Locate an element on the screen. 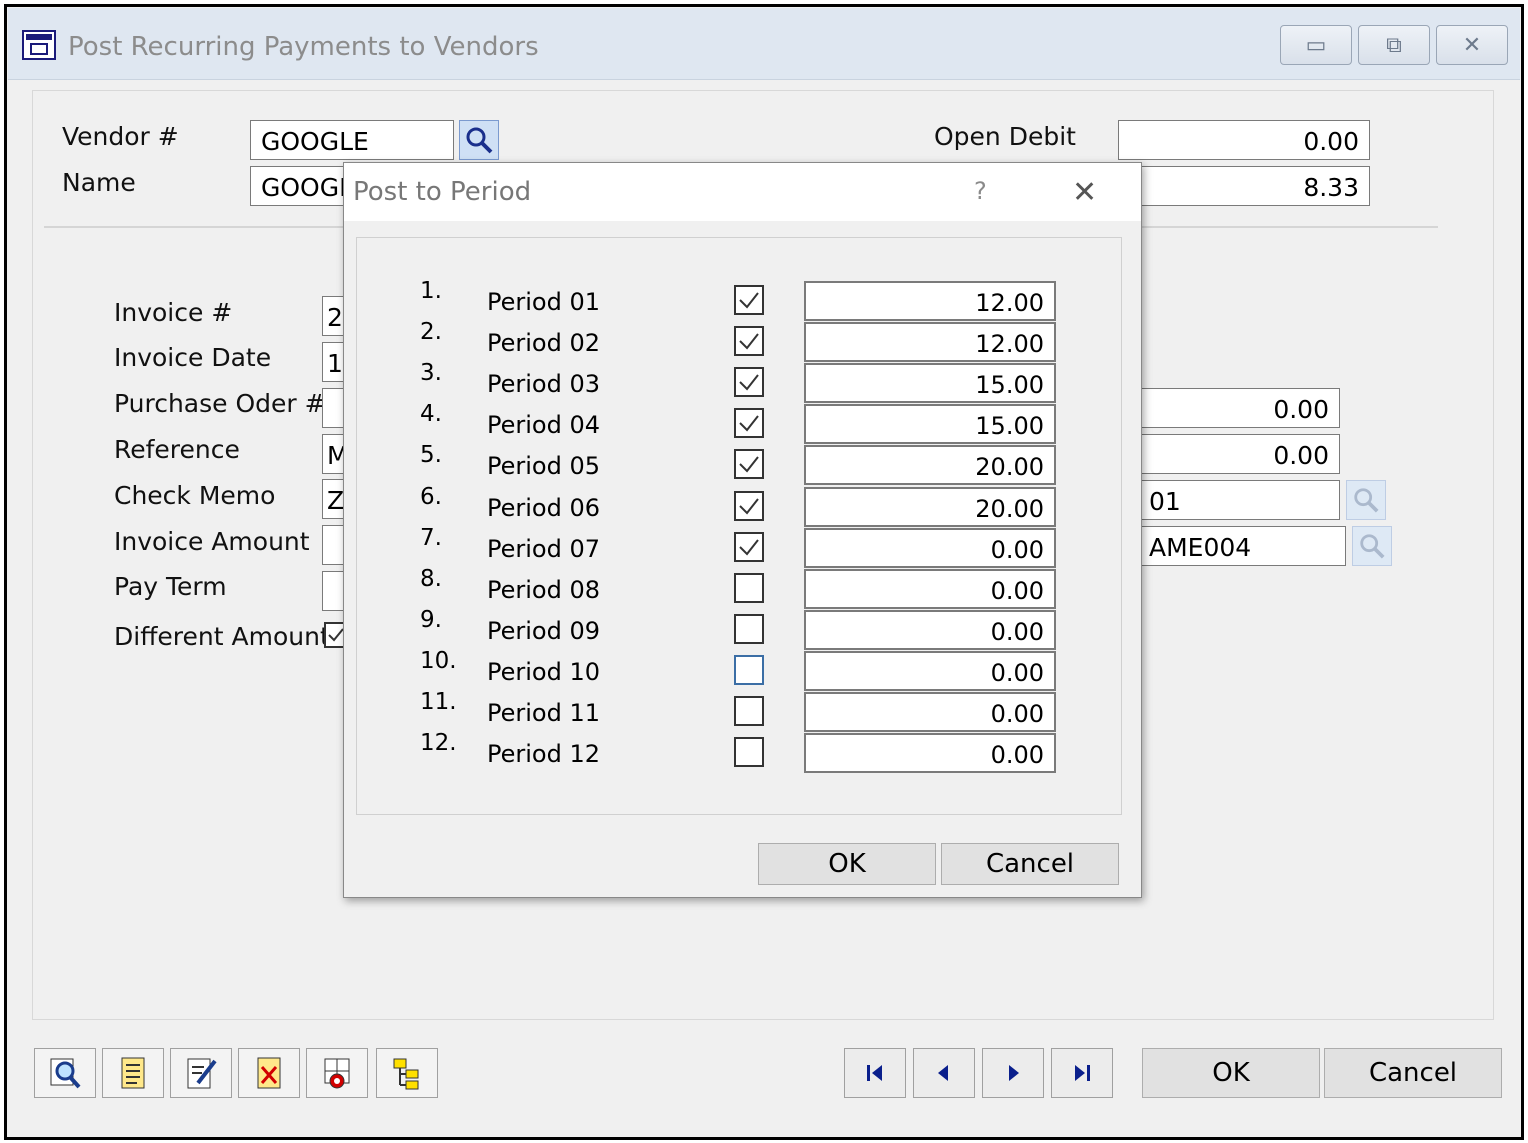 The height and width of the screenshot is (1143, 1528). period-number: 6. is located at coordinates (431, 497).